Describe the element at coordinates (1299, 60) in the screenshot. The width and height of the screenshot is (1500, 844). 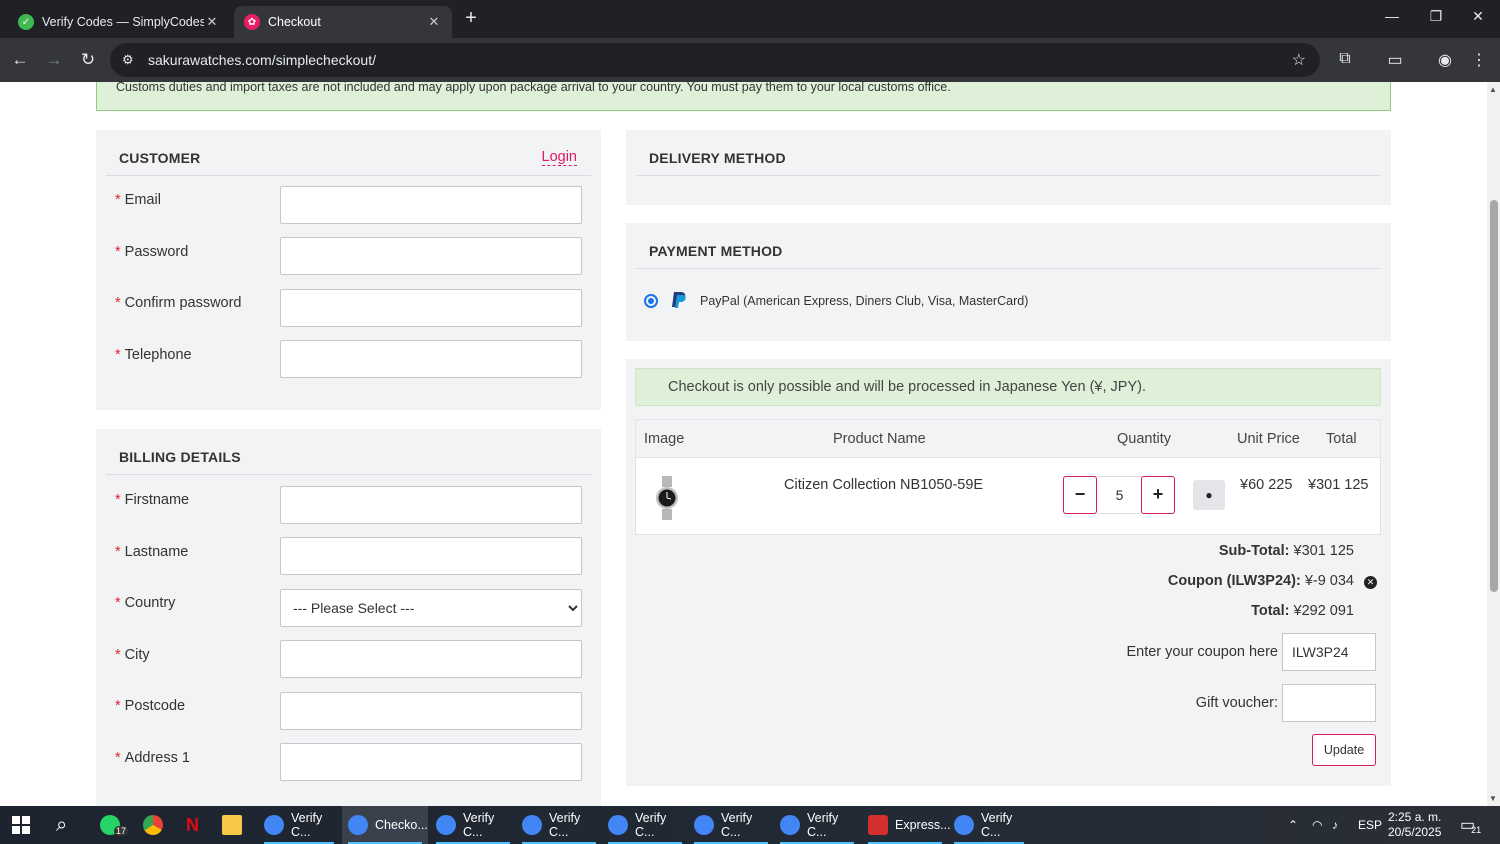
I see `bookmark-star-icon: ☆` at that location.